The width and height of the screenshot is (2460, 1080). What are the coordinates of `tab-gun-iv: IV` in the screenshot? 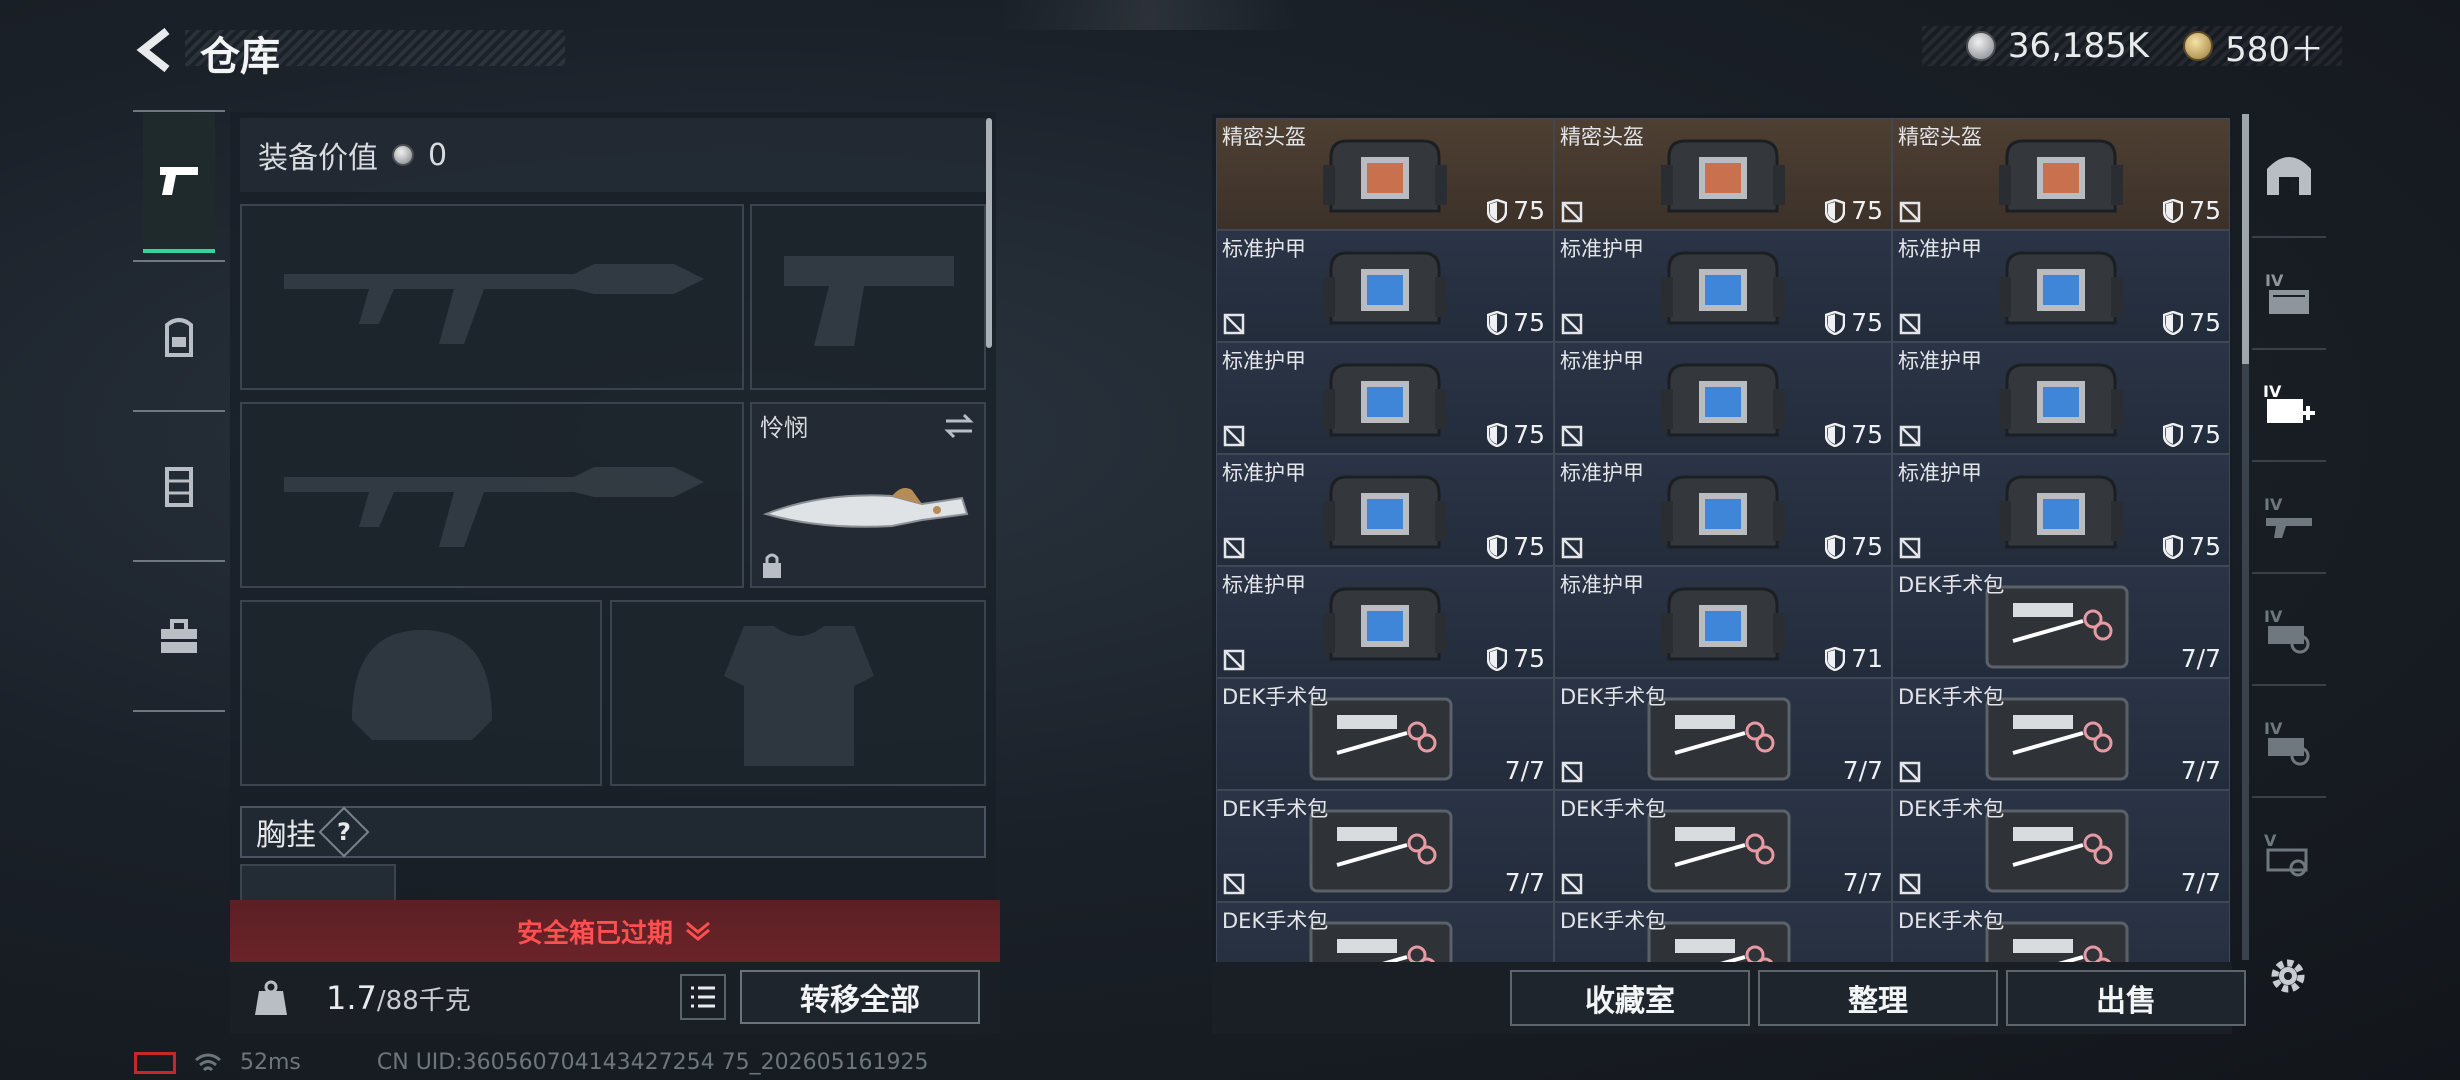 It's located at (2289, 517).